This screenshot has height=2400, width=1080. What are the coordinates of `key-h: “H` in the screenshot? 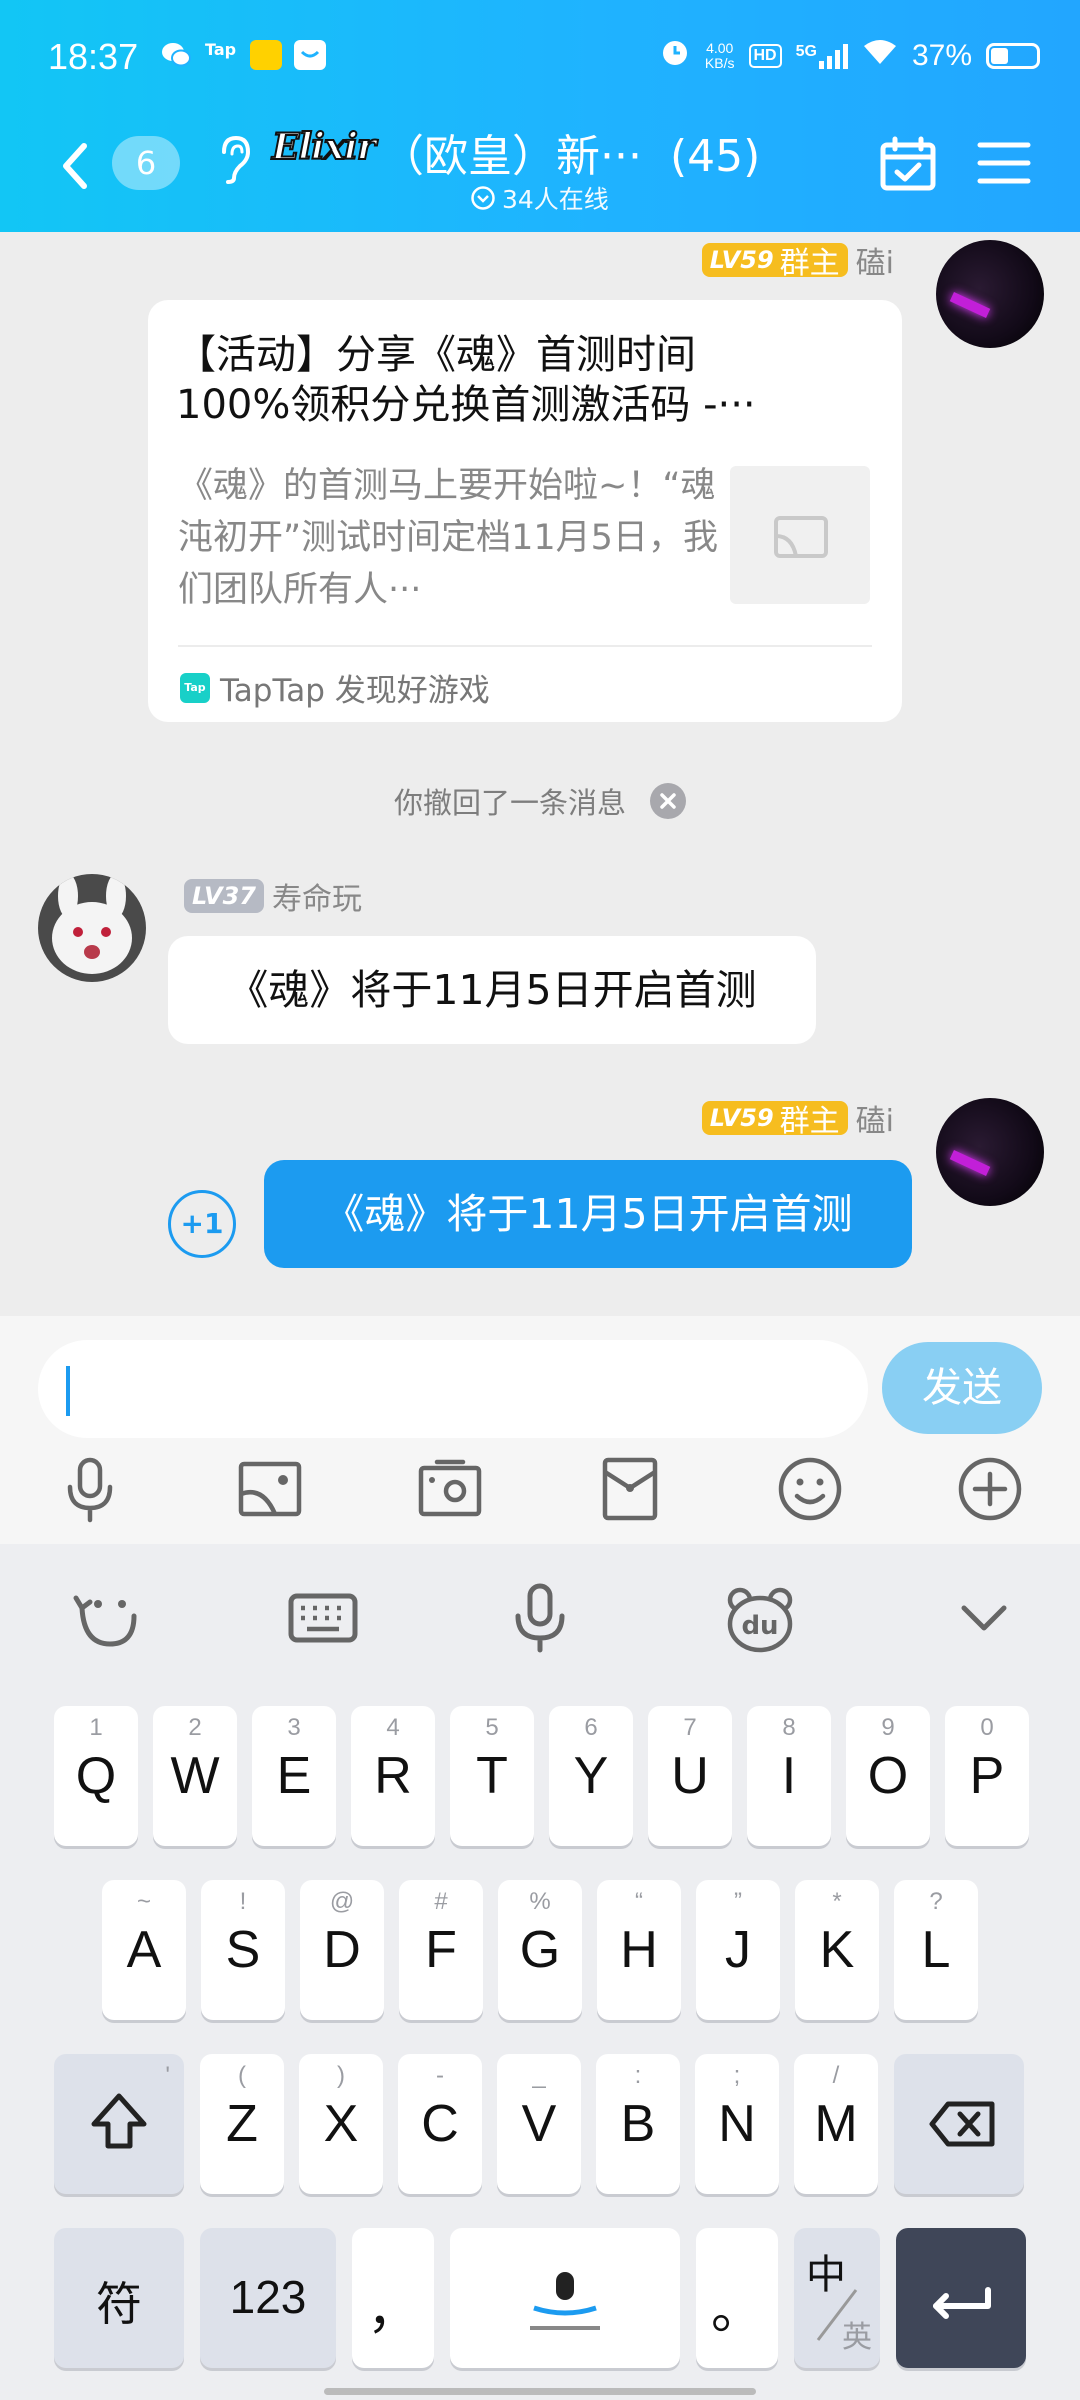 It's located at (639, 1950).